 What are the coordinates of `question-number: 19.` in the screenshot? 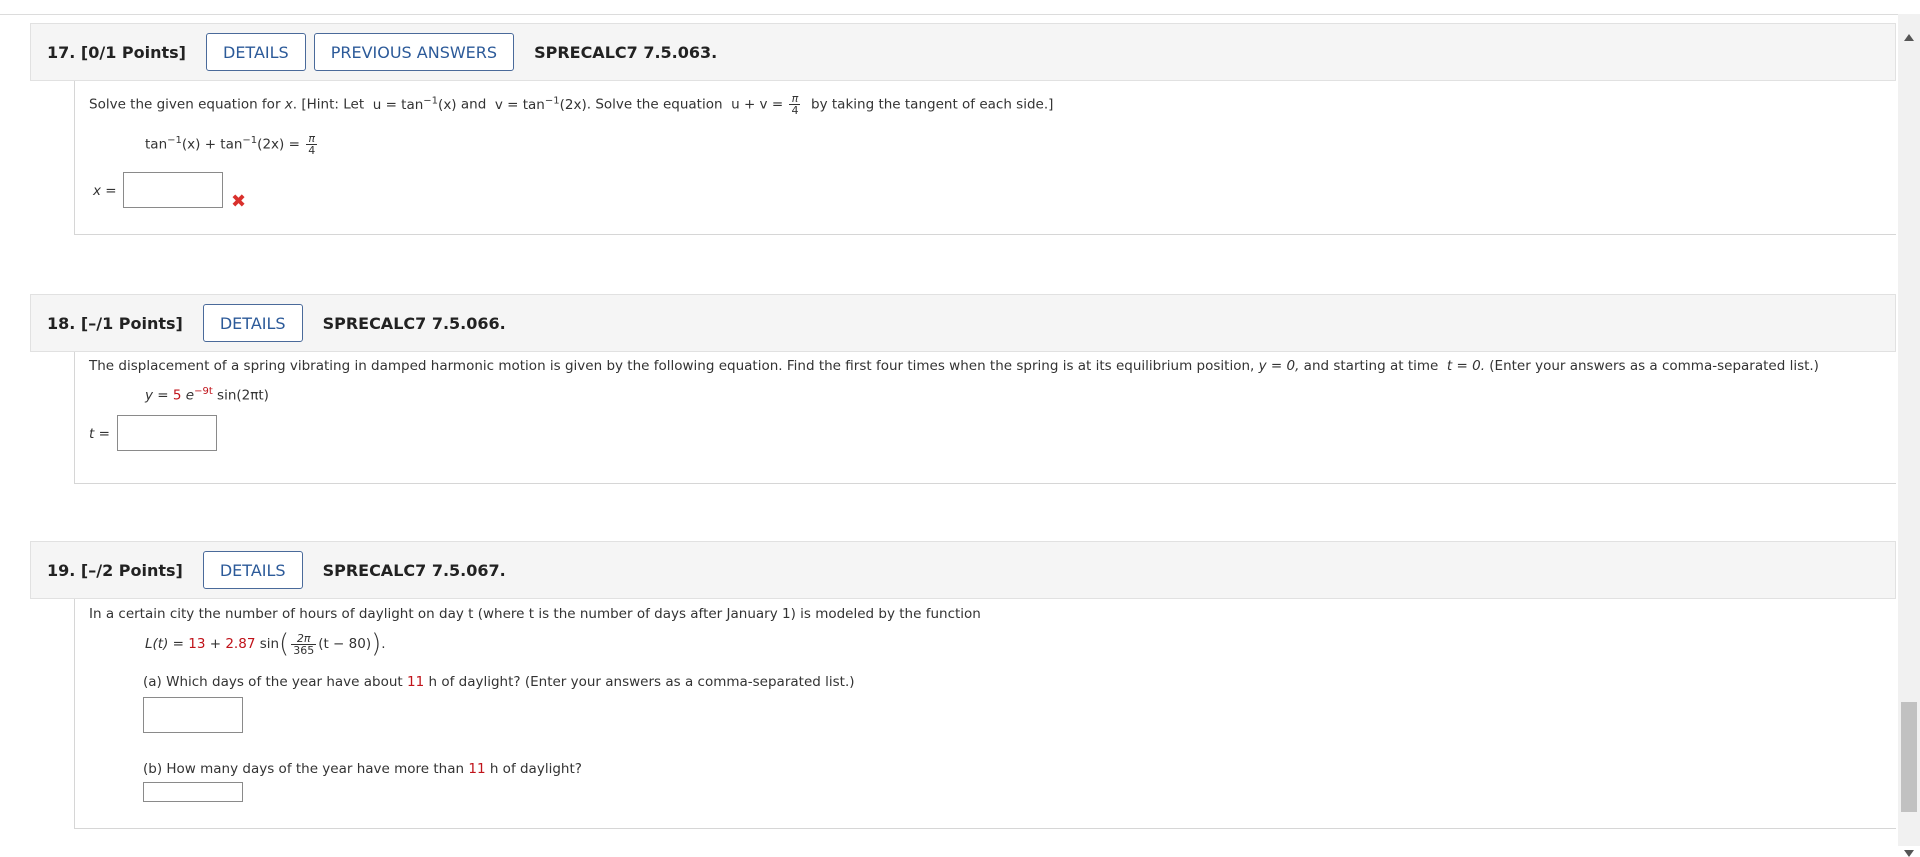 It's located at (61, 570).